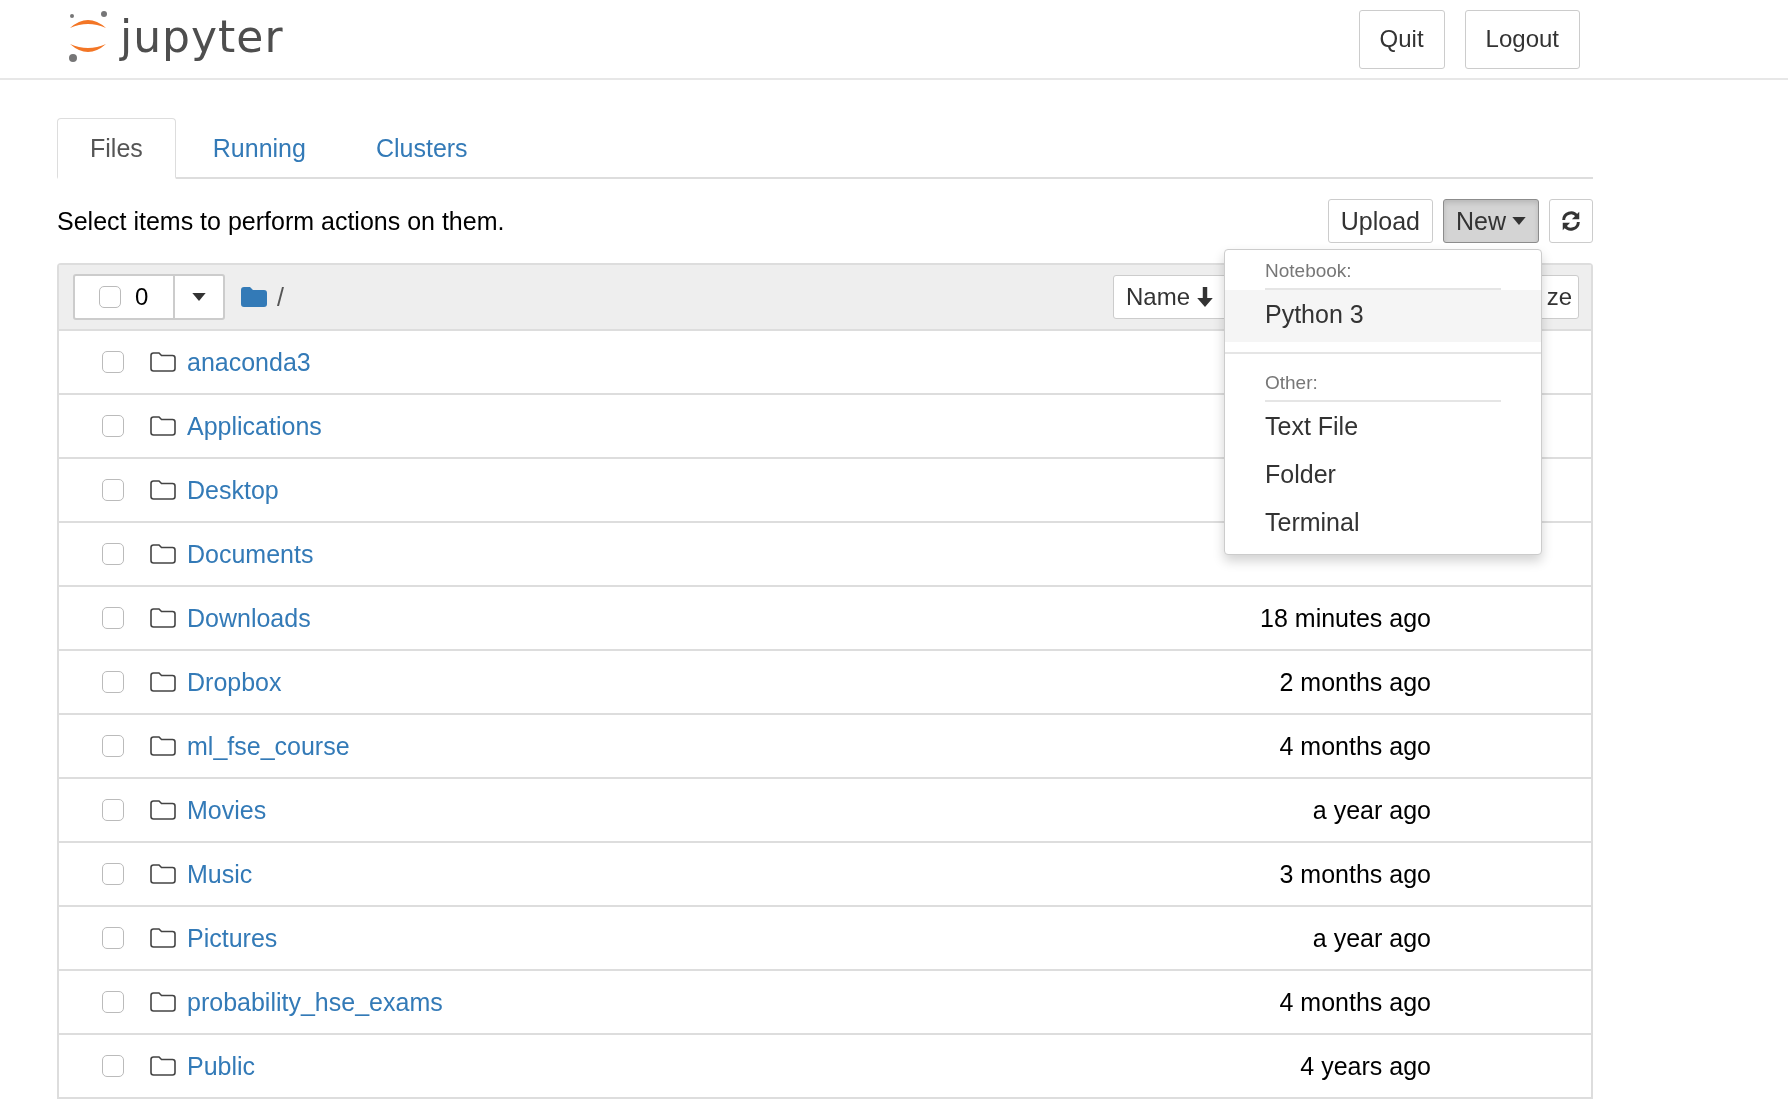 This screenshot has height=1108, width=1788. What do you see at coordinates (1383, 426) in the screenshot?
I see `menu-item: Text File` at bounding box center [1383, 426].